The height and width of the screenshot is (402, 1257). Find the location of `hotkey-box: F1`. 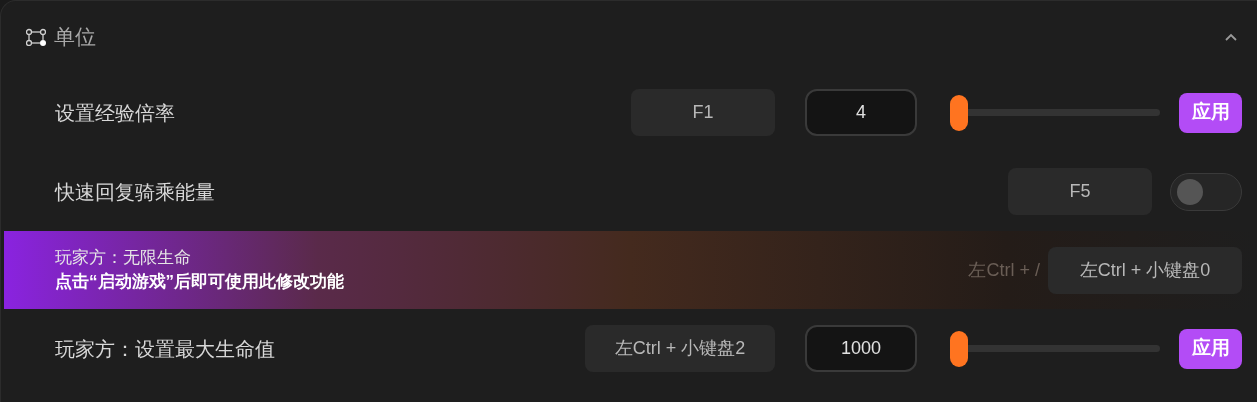

hotkey-box: F1 is located at coordinates (703, 112).